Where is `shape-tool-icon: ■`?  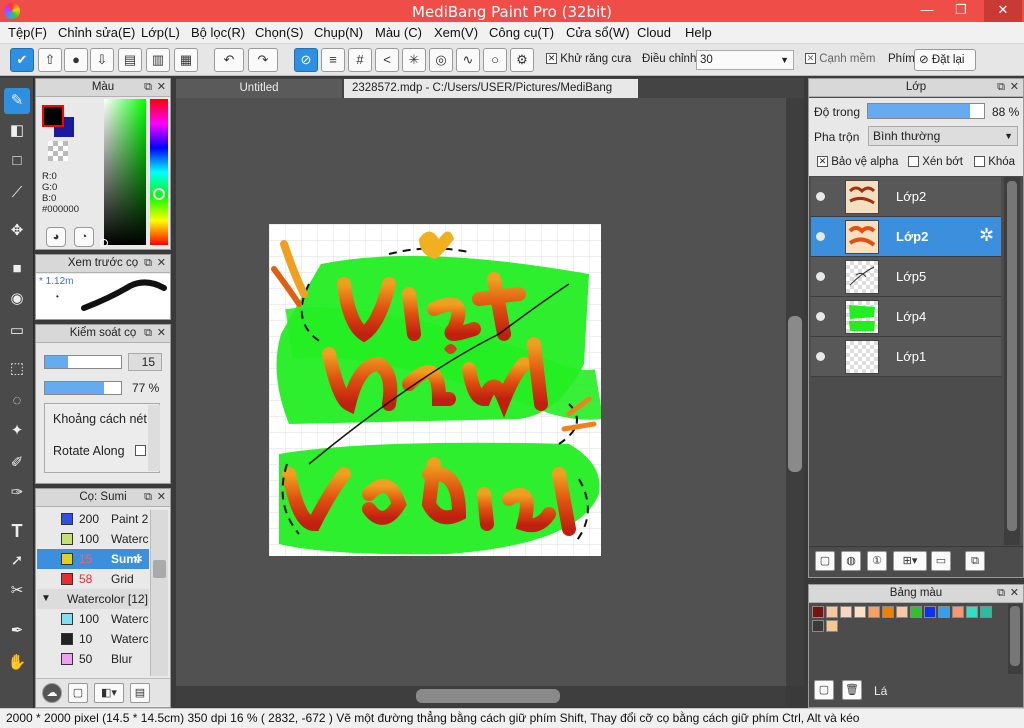 shape-tool-icon: ■ is located at coordinates (17, 269).